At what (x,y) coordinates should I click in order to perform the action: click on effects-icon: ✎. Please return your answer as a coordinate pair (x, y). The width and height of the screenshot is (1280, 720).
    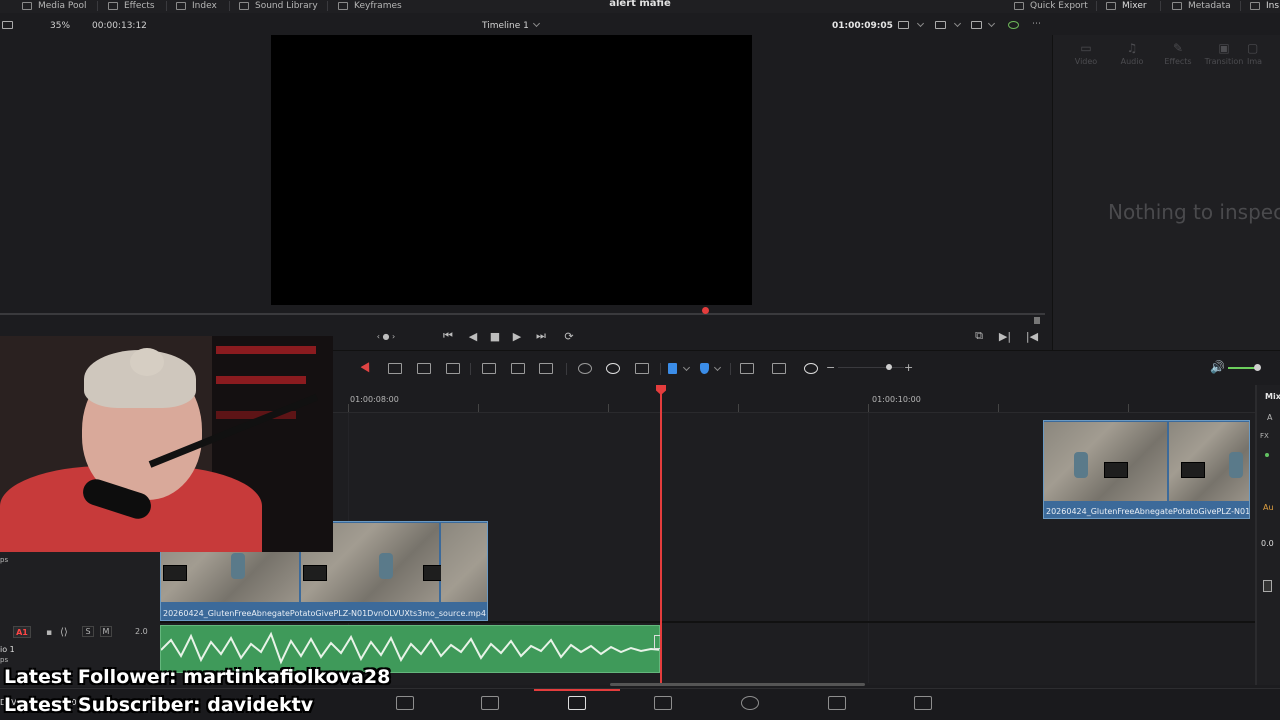
    Looking at the image, I should click on (1178, 48).